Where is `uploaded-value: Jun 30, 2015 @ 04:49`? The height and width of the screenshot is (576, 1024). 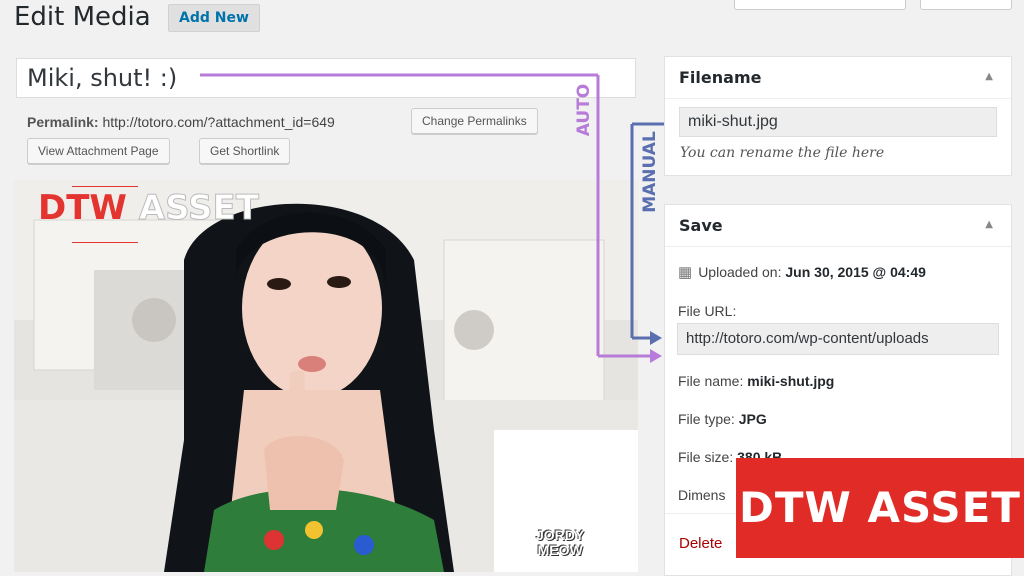 uploaded-value: Jun 30, 2015 @ 04:49 is located at coordinates (855, 272).